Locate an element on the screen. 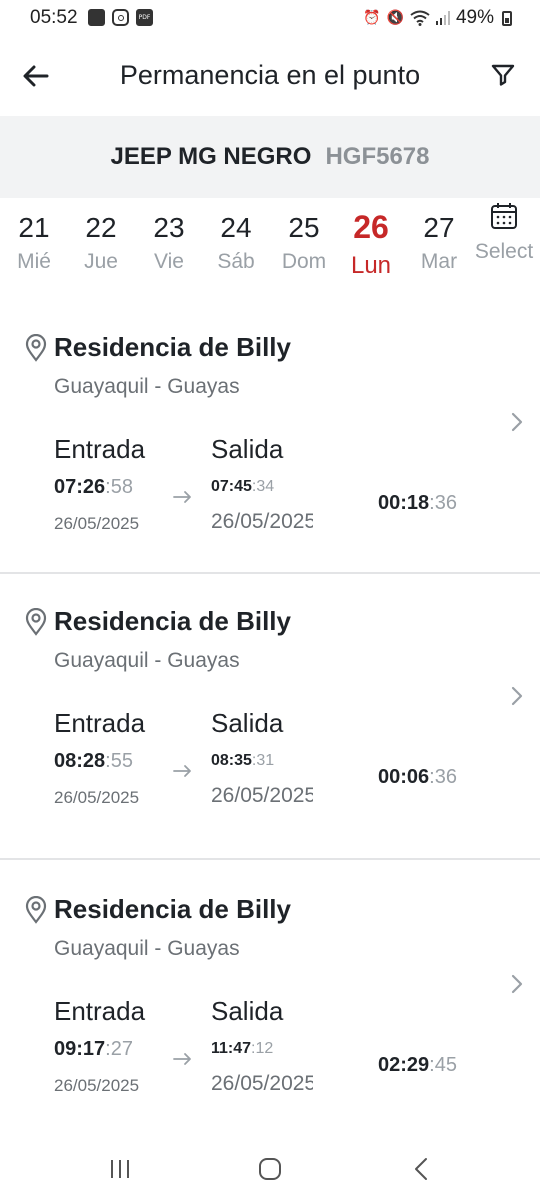 The image size is (540, 1204). day-item: 21 Mié is located at coordinates (34, 243).